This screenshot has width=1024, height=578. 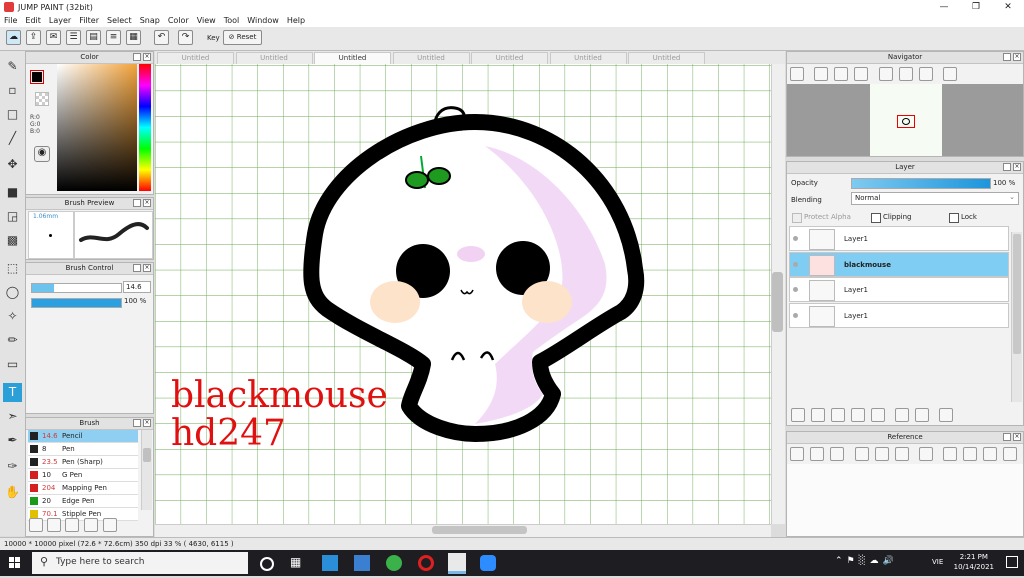 I want to click on layer-row: blackmouse, so click(x=899, y=264).